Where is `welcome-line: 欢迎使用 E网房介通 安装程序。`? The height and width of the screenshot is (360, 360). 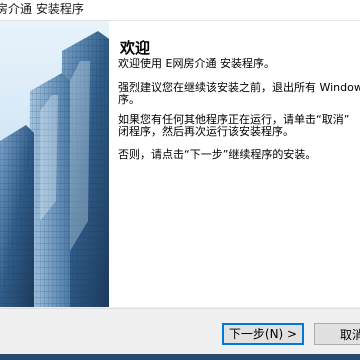
welcome-line: 欢迎使用 E网房介通 安装程序。 is located at coordinates (196, 63).